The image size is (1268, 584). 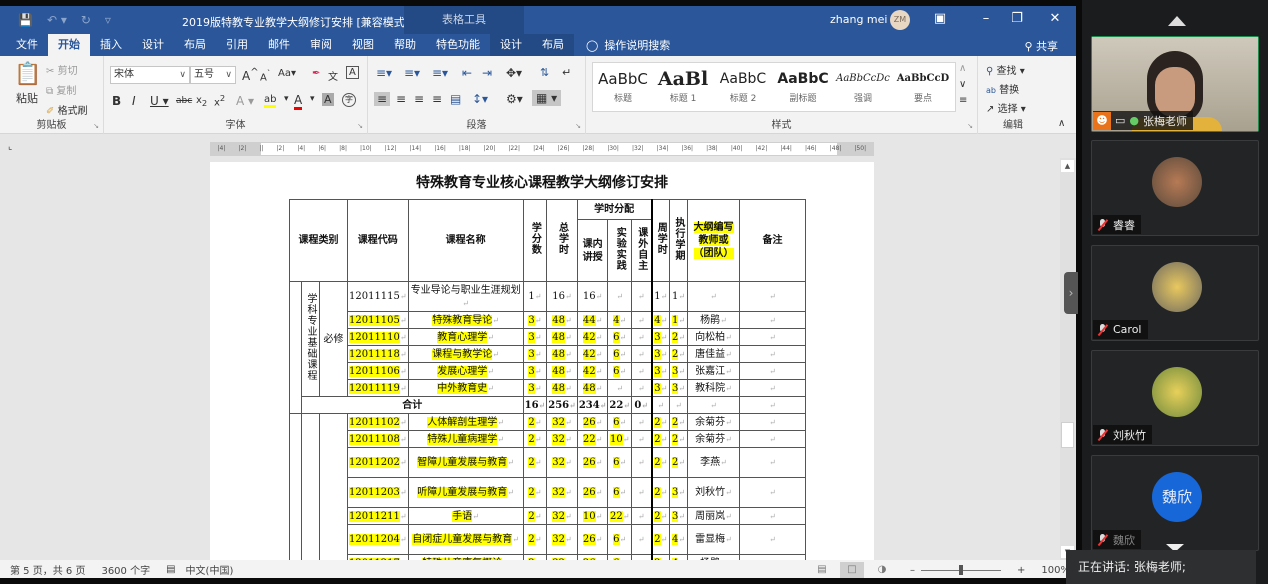 What do you see at coordinates (963, 100) in the screenshot?
I see `styles-more-icon: ≡` at bounding box center [963, 100].